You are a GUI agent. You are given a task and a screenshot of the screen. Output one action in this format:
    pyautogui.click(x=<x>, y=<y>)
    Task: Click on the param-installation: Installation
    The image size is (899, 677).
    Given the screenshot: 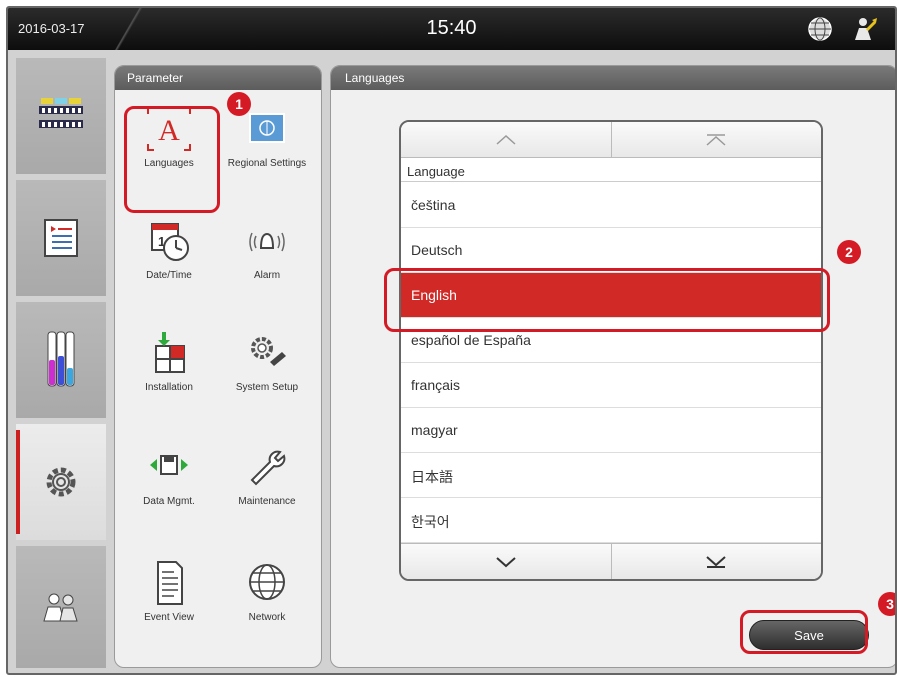 What is the action you would take?
    pyautogui.click(x=169, y=361)
    